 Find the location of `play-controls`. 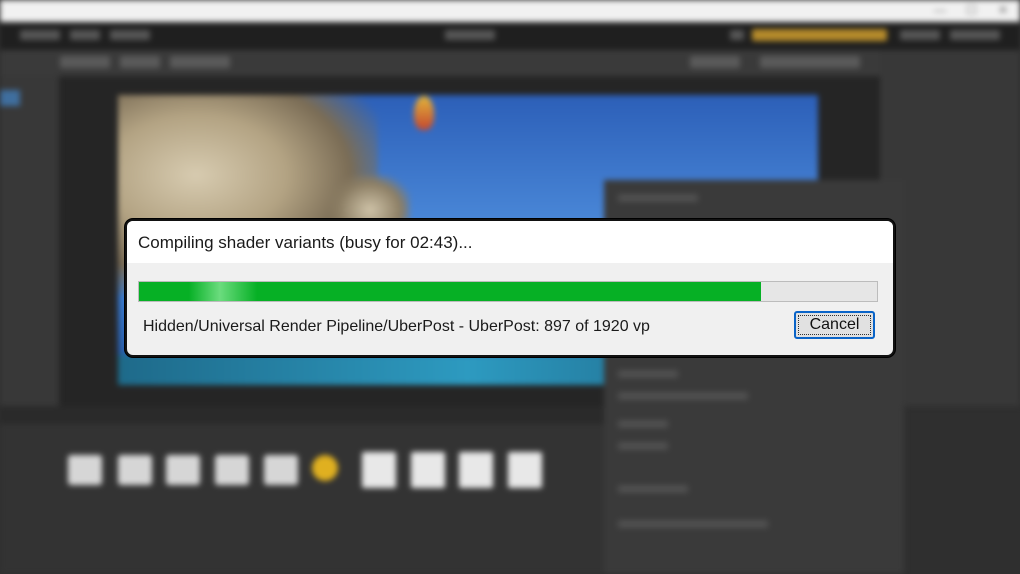

play-controls is located at coordinates (470, 35).